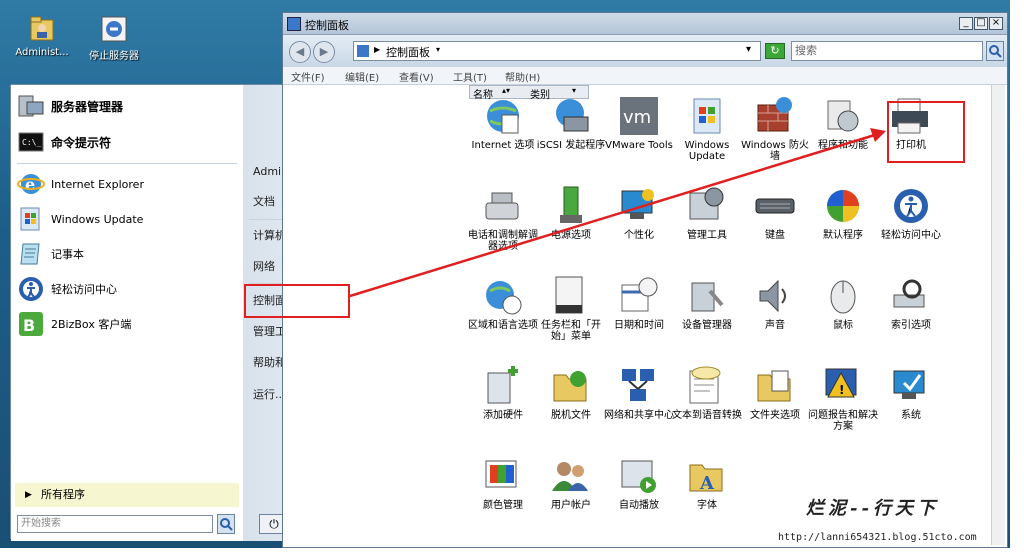  I want to click on watermark-title: 烂泥--行天下, so click(872, 508).